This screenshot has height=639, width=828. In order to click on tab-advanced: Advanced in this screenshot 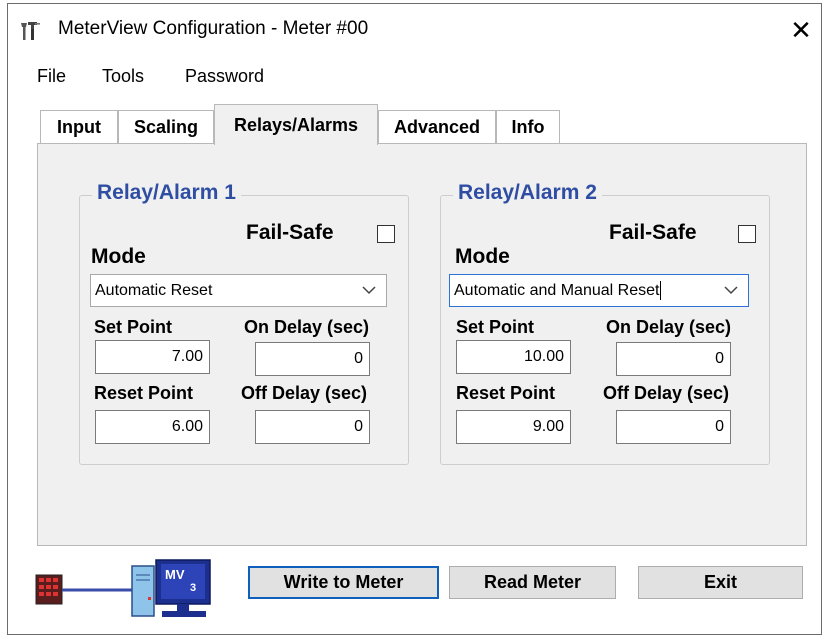, I will do `click(437, 127)`.